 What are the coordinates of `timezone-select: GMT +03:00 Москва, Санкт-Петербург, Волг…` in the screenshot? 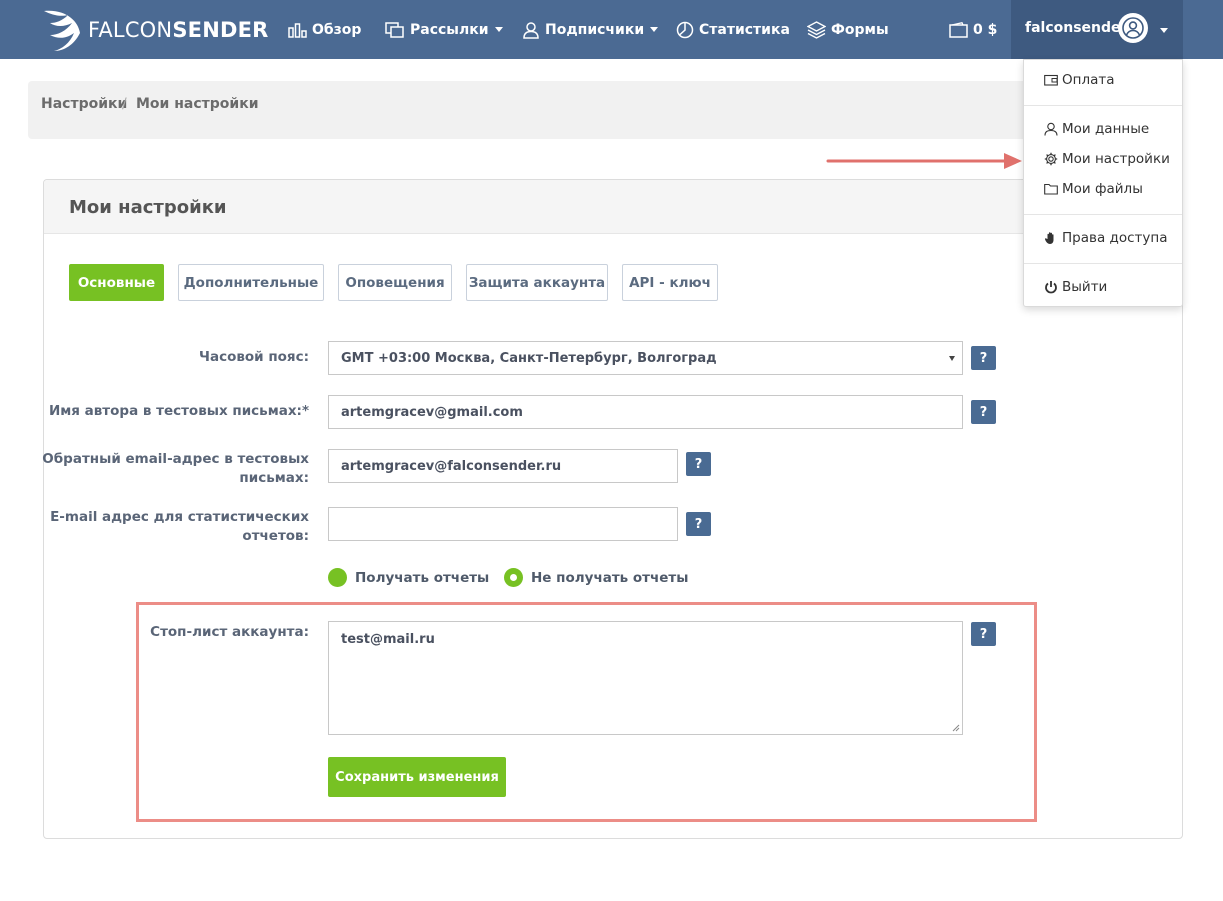 It's located at (645, 358).